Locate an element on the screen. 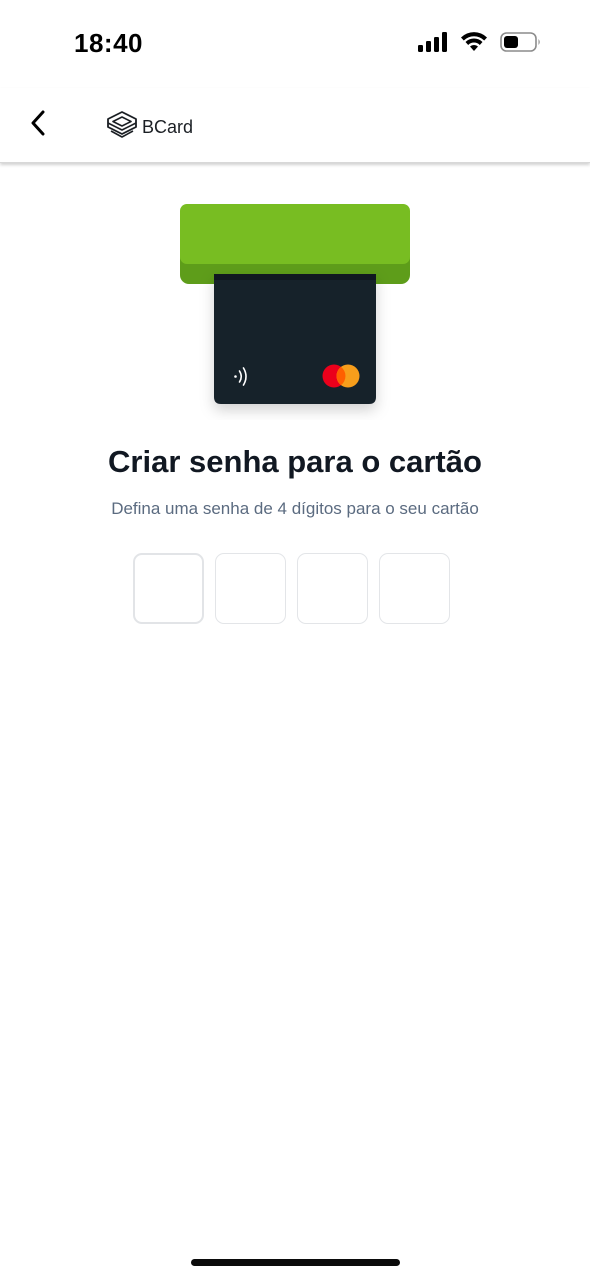 This screenshot has height=1279, width=590. home-indicator is located at coordinates (295, 1262).